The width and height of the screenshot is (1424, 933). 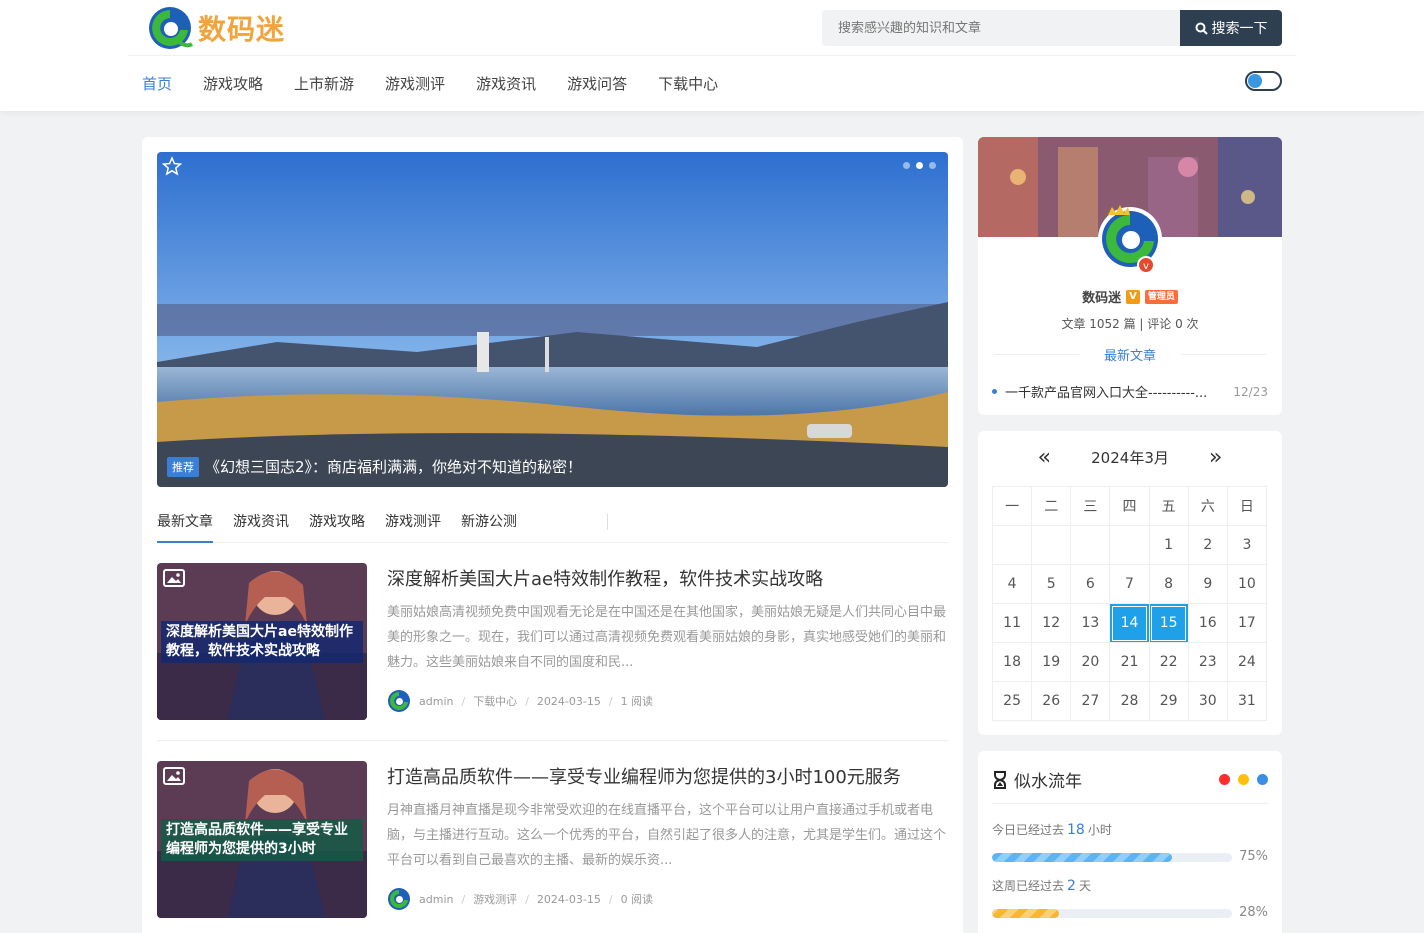 What do you see at coordinates (1051, 701) in the screenshot?
I see `day-cell: 26` at bounding box center [1051, 701].